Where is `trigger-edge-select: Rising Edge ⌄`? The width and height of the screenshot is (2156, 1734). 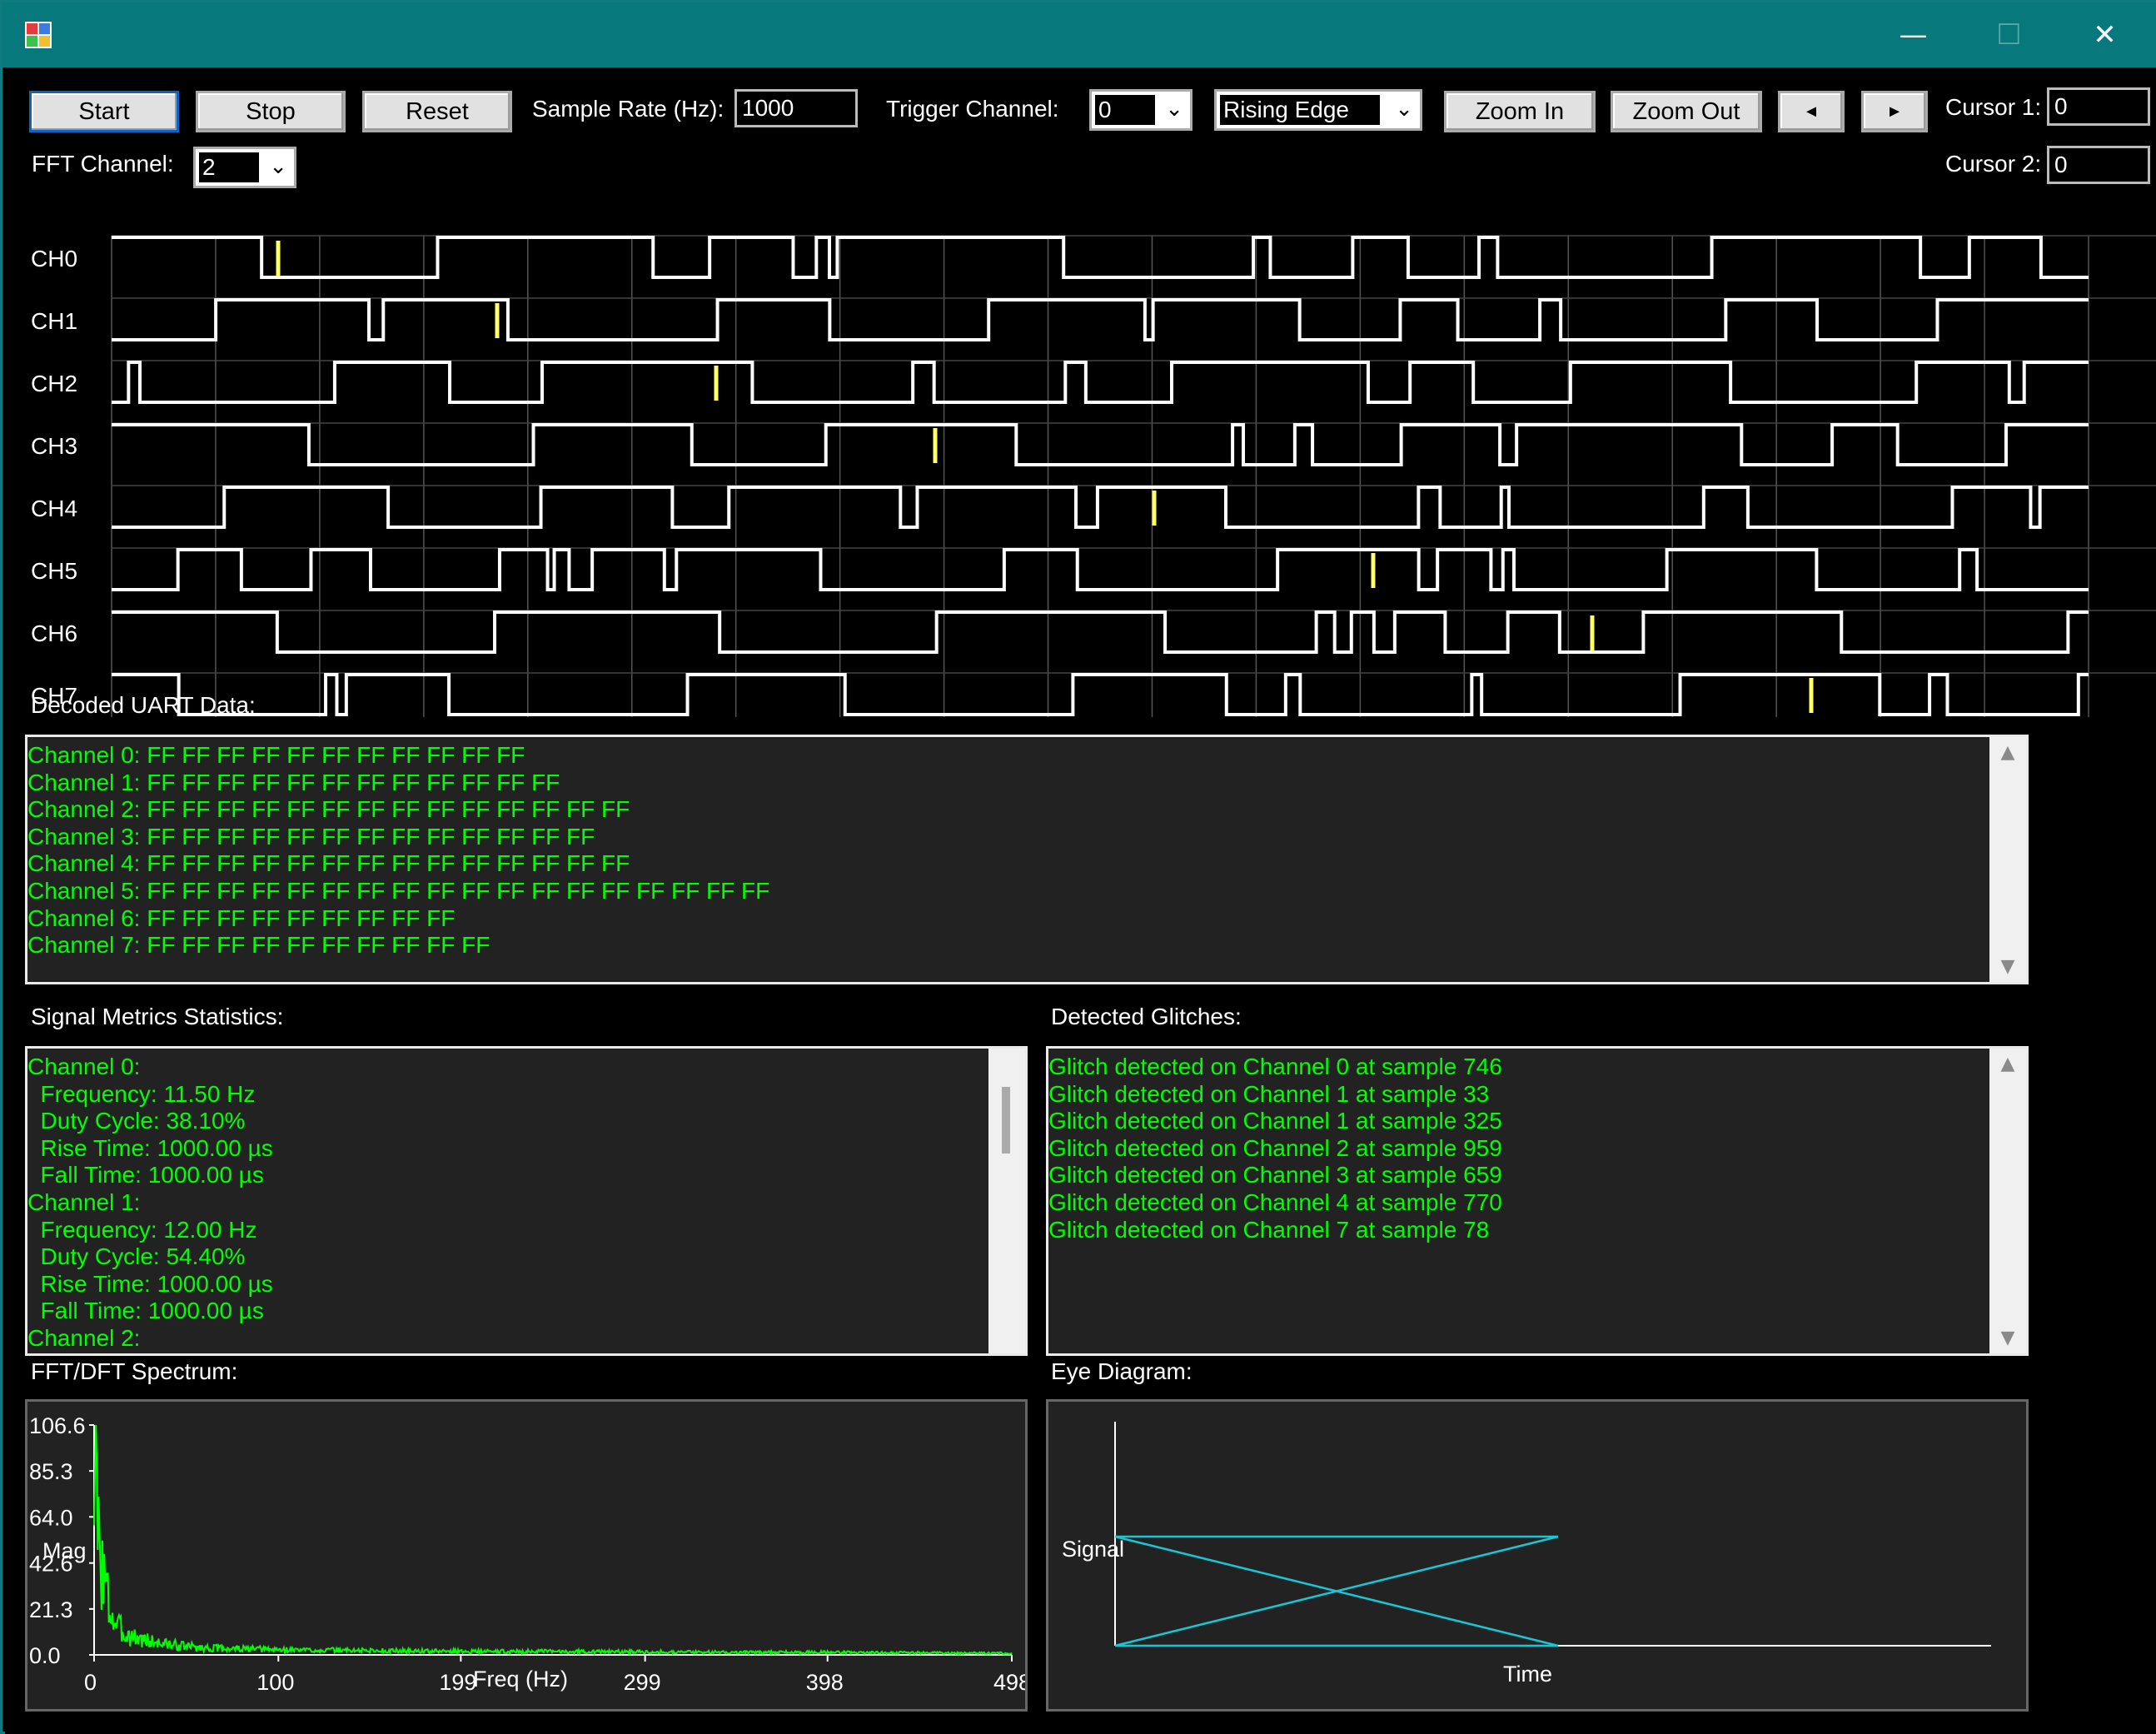 trigger-edge-select: Rising Edge ⌄ is located at coordinates (1318, 110).